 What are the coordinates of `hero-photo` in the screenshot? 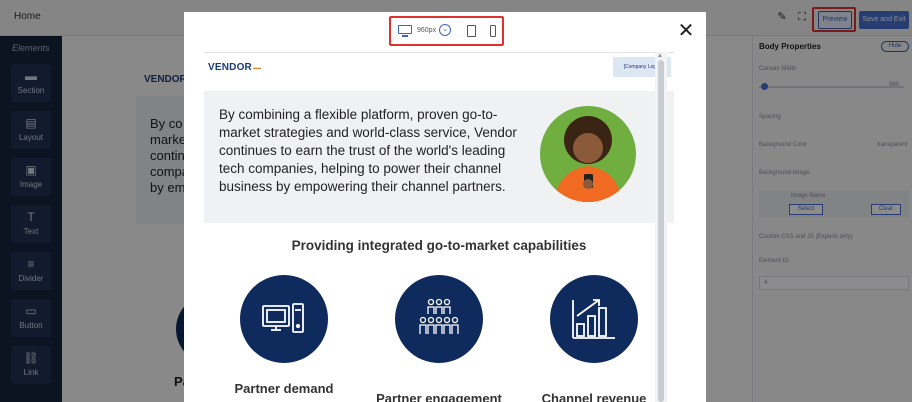 It's located at (588, 154).